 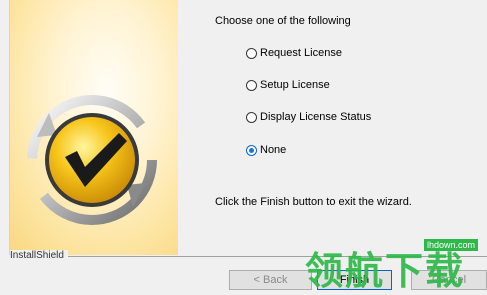 I want to click on option-none: None, so click(x=266, y=150).